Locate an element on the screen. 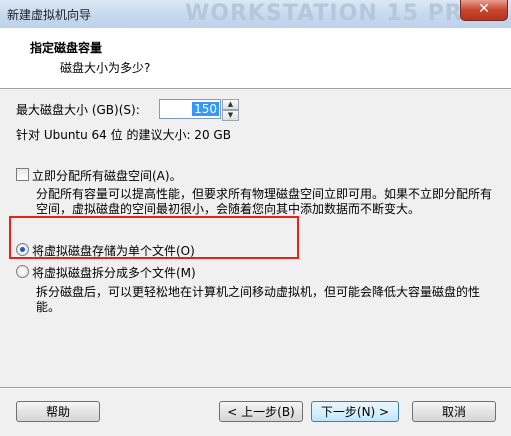  back-button: < 上一步(B) is located at coordinates (261, 411).